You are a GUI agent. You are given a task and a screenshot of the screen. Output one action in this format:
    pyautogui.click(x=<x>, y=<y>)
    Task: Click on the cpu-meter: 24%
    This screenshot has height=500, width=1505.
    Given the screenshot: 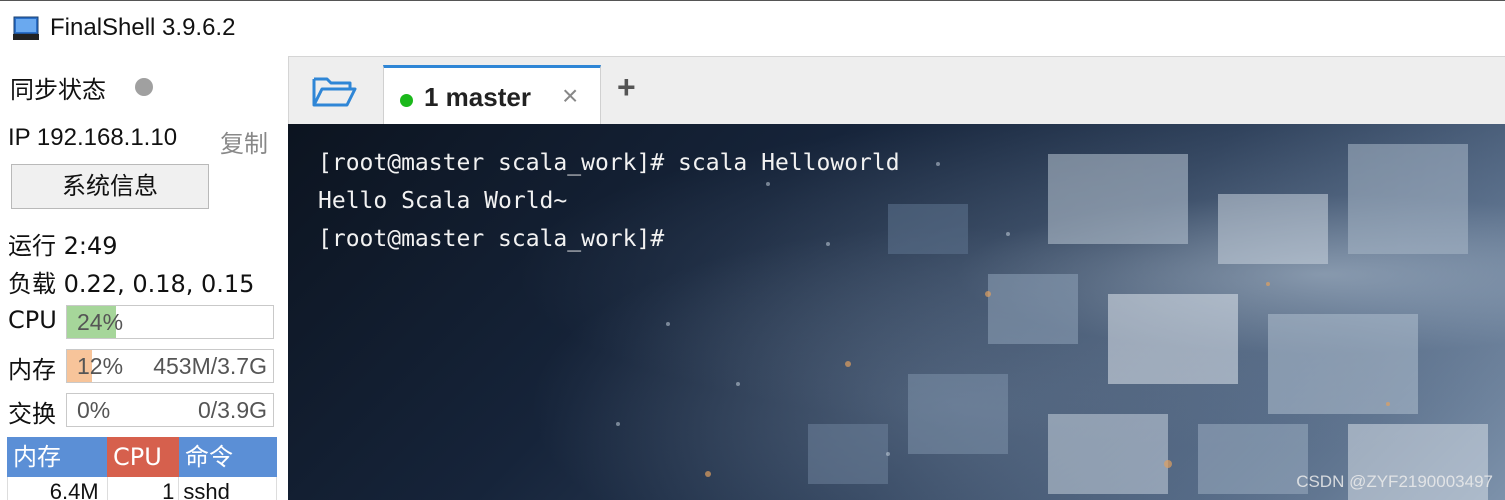 What is the action you would take?
    pyautogui.click(x=170, y=322)
    